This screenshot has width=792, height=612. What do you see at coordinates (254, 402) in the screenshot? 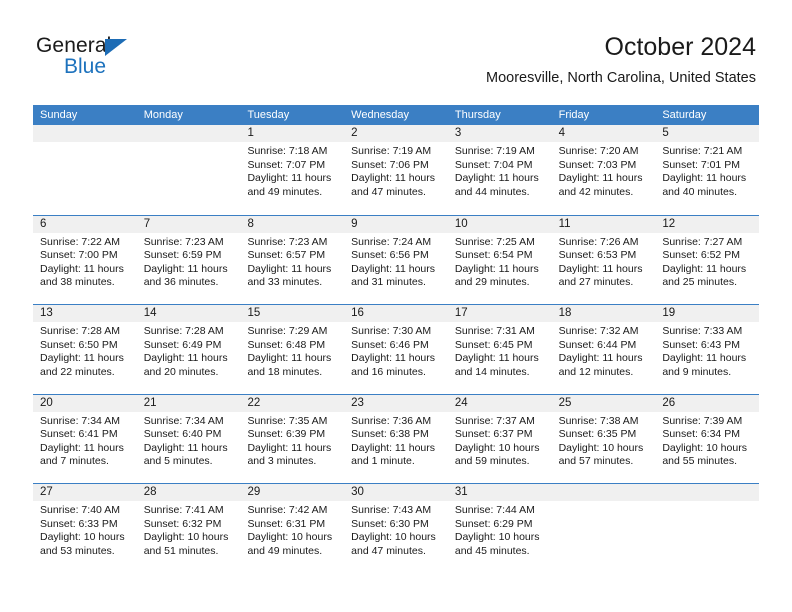
I see `day-number: 22` at bounding box center [254, 402].